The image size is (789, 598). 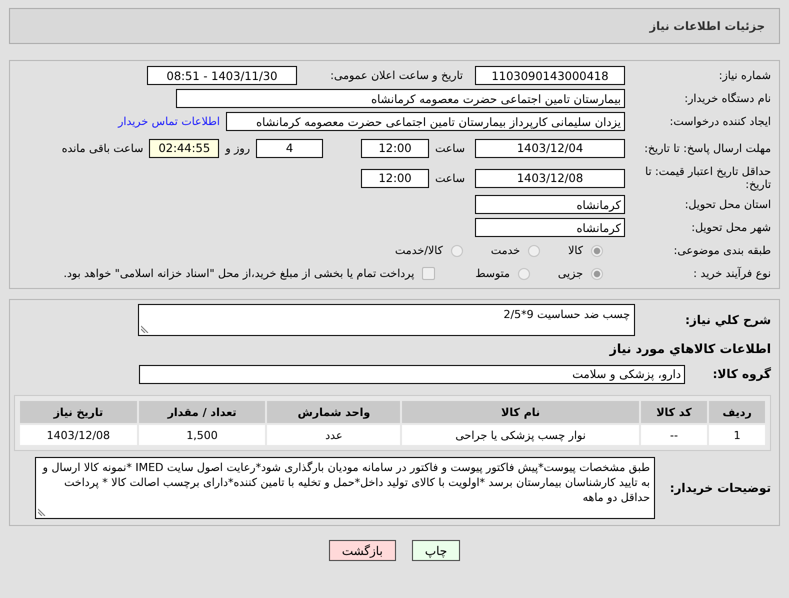 I want to click on field-label: تاریخ و ساعت اعلان عمومی:, so click(x=396, y=75).